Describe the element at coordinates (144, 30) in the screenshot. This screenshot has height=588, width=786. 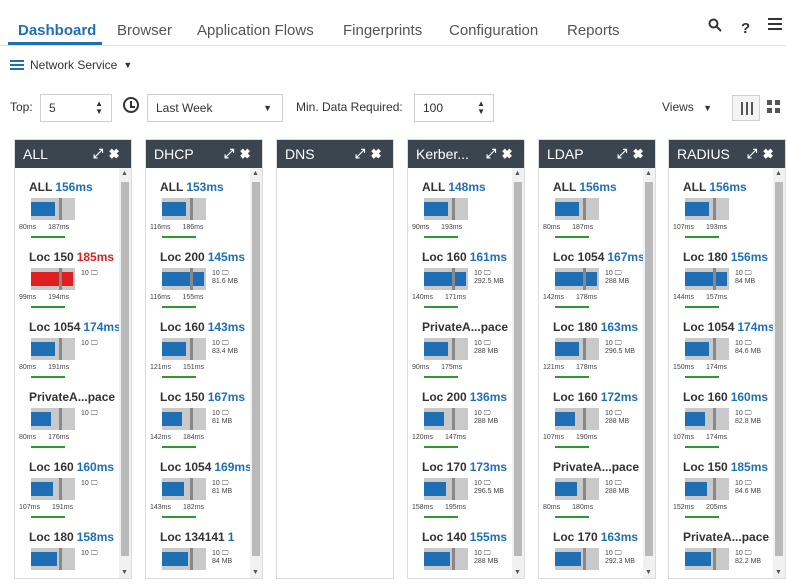
I see `tab-browser: Browser` at that location.